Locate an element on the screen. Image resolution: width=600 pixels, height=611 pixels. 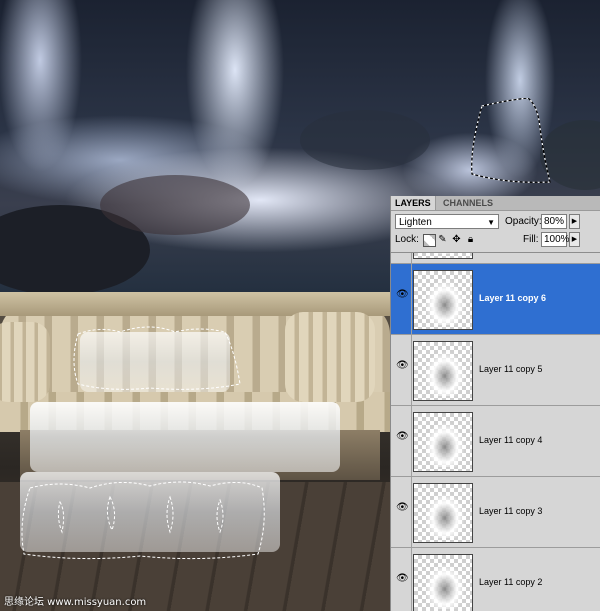
layer-row: 👁︎ Layer 11 copy 3 is located at coordinates (495, 512).